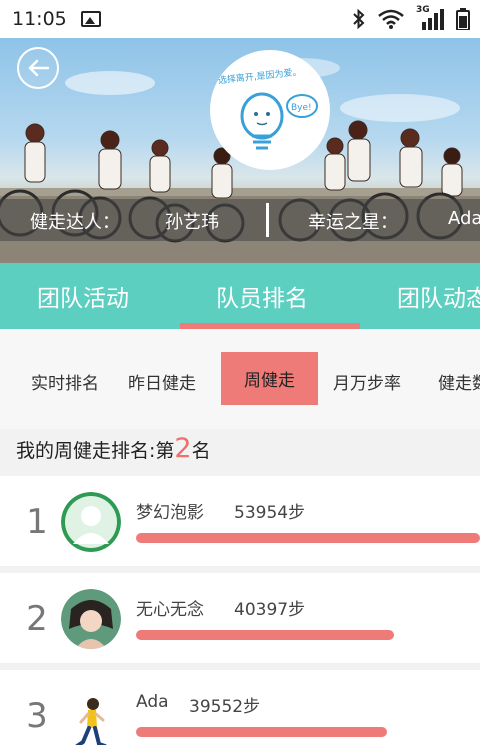 The image size is (480, 745). Describe the element at coordinates (162, 381) in the screenshot. I see `subtab-yesterday: 昨日健走` at that location.